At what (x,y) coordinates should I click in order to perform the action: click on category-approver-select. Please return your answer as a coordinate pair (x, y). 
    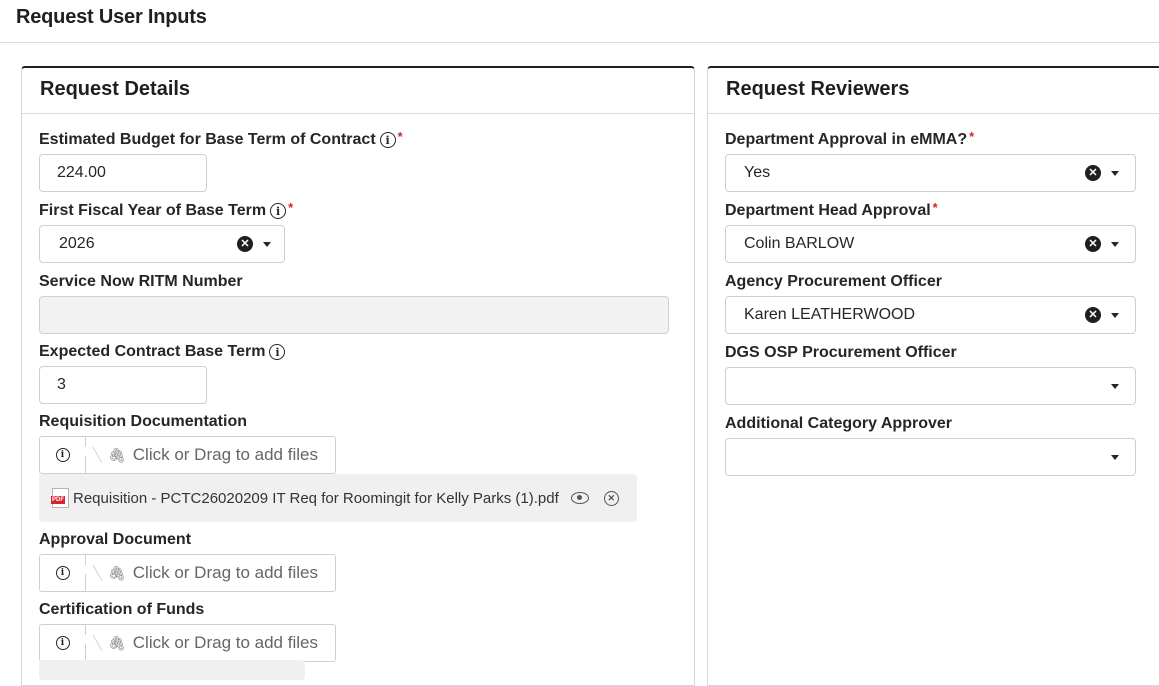
    Looking at the image, I should click on (930, 457).